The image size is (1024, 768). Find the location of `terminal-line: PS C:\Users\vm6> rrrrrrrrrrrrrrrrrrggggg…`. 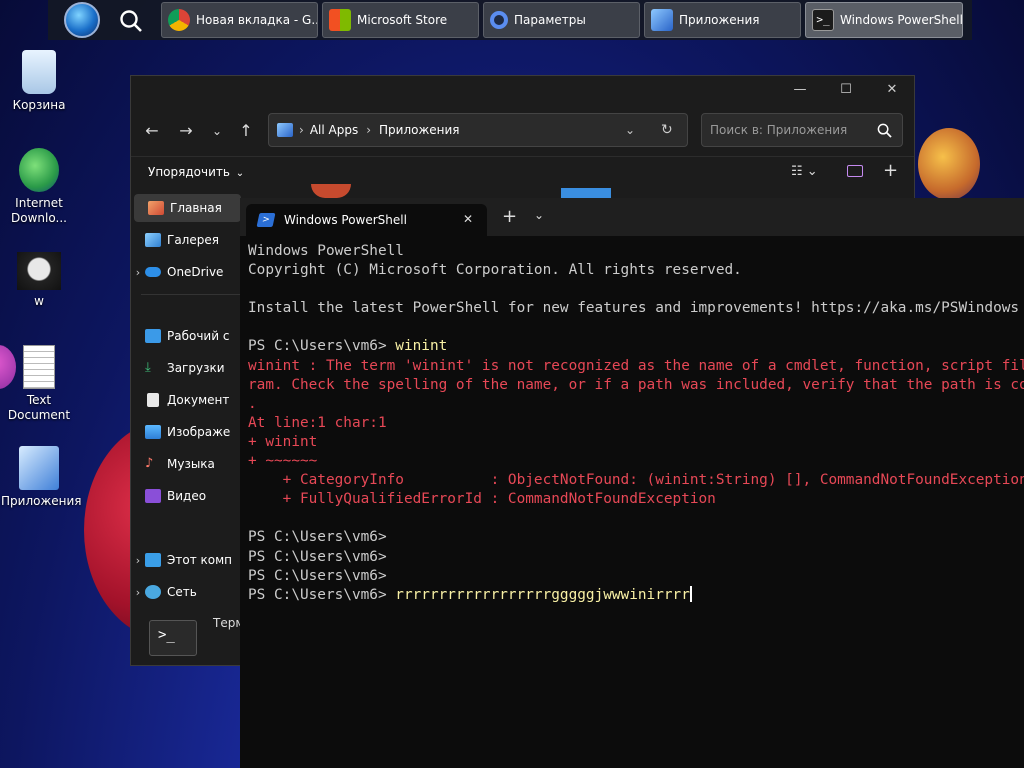

terminal-line: PS C:\Users\vm6> rrrrrrrrrrrrrrrrrrggggg… is located at coordinates (636, 595).